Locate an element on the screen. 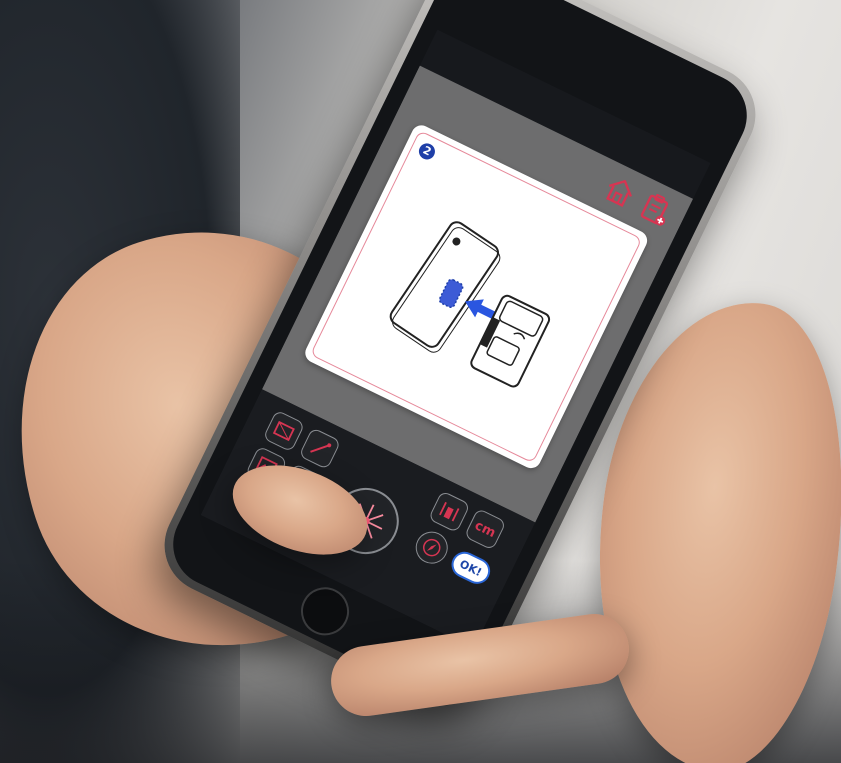 Image resolution: width=841 pixels, height=763 pixels. frame-icon is located at coordinates (283, 431).